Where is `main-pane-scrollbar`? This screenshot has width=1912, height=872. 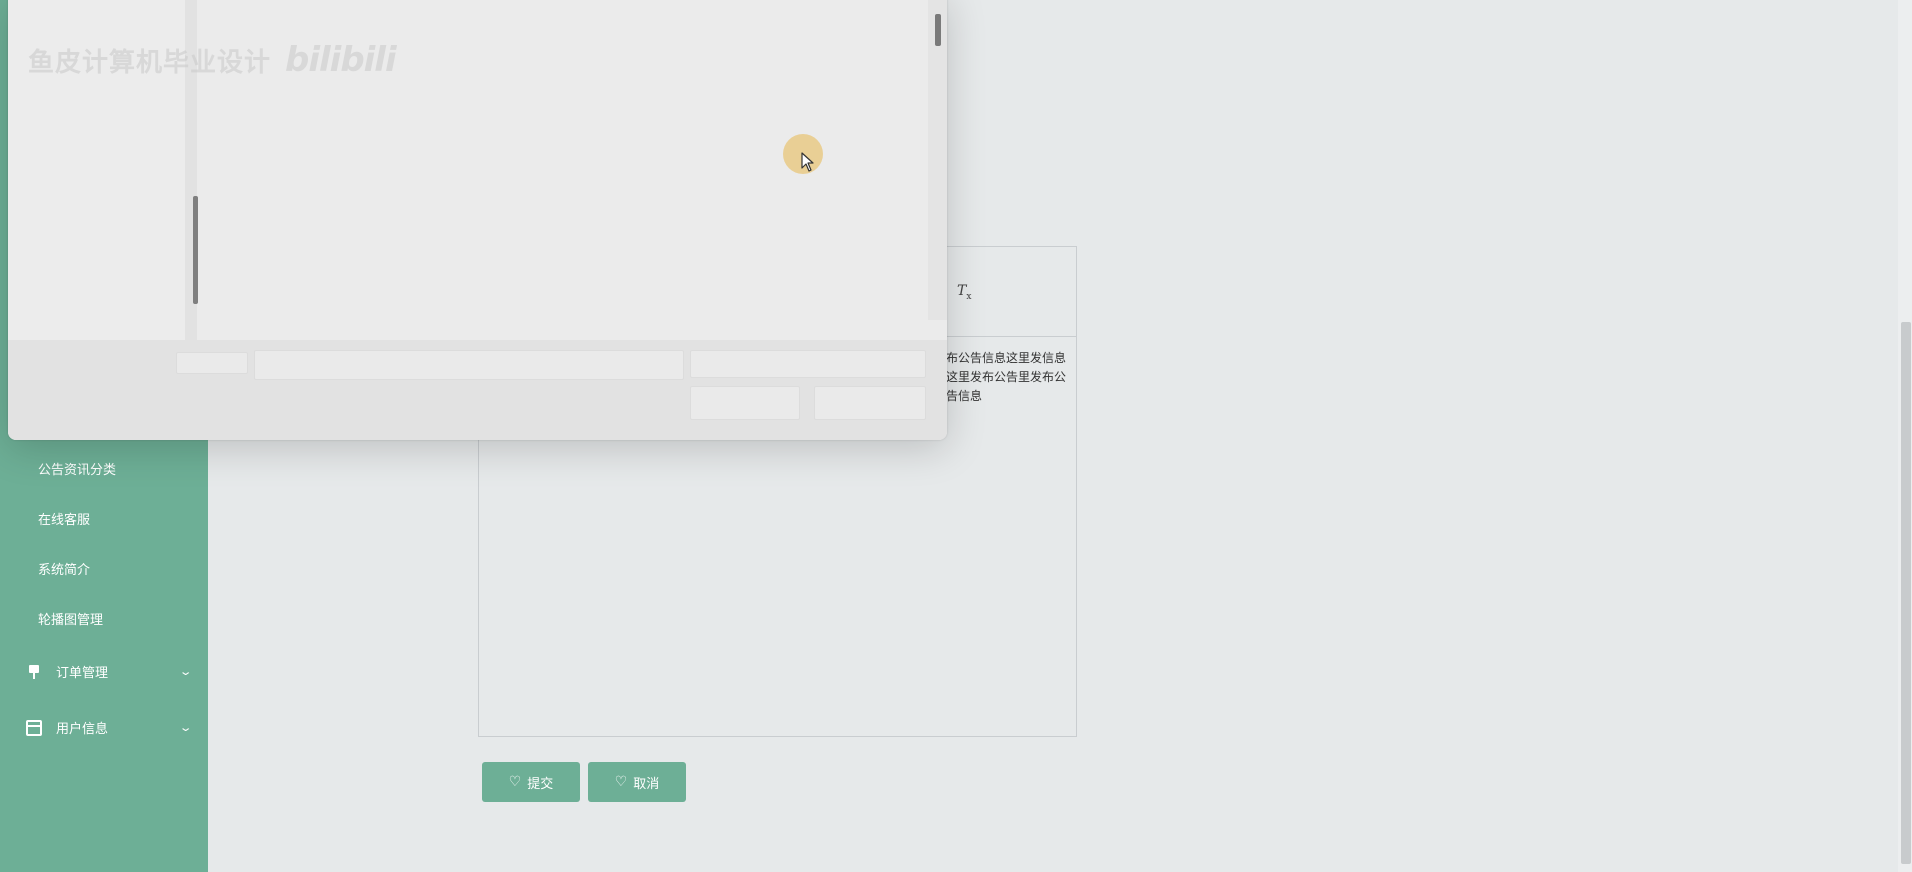
main-pane-scrollbar is located at coordinates (937, 160).